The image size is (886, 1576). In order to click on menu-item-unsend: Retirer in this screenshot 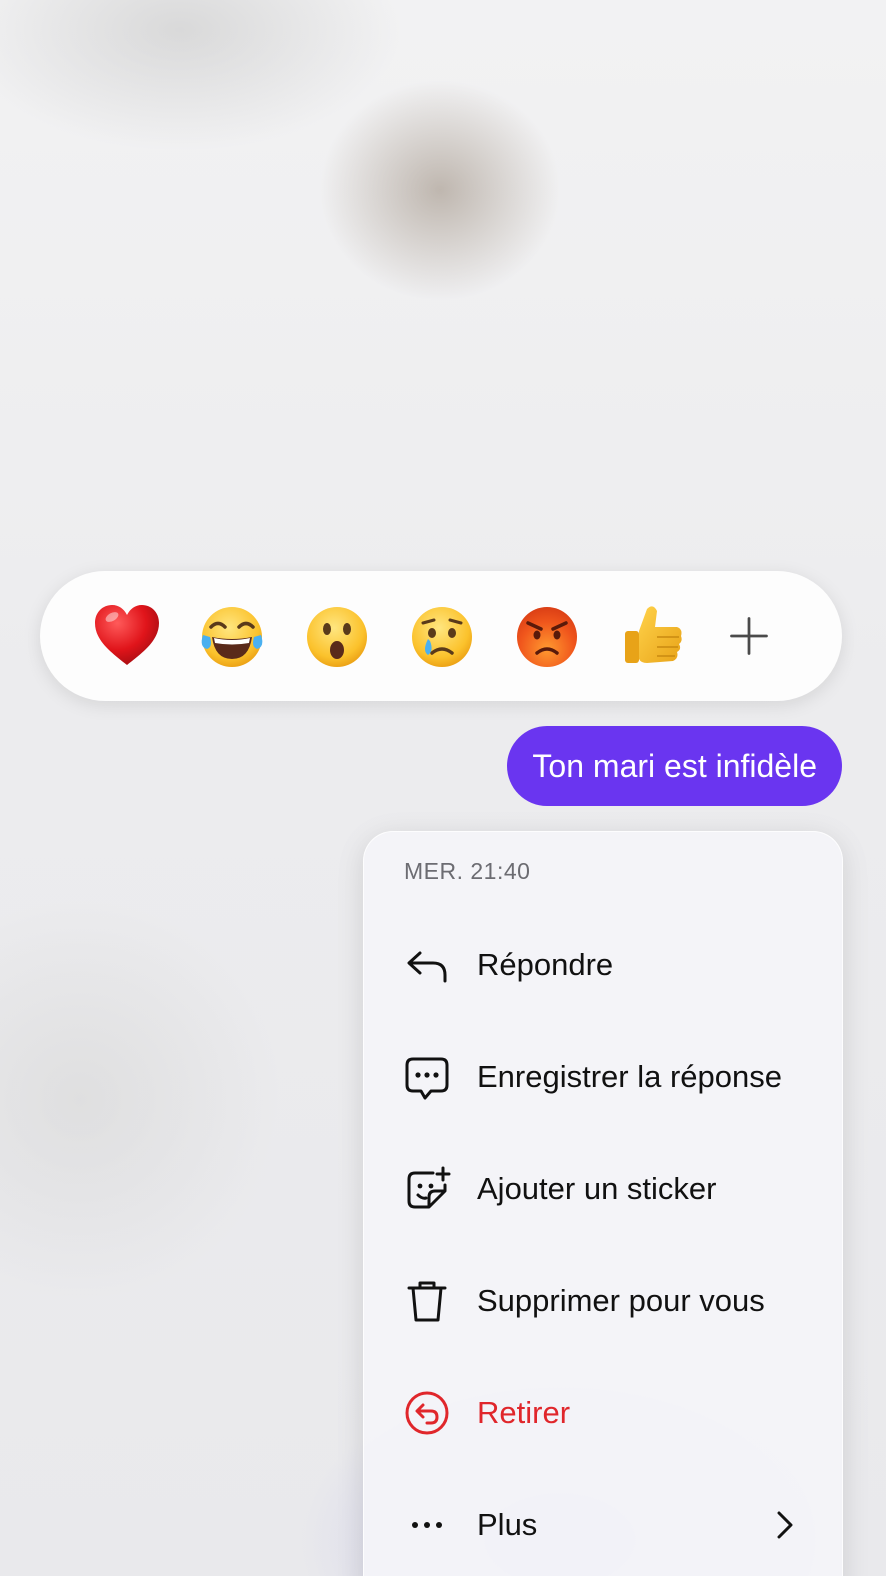, I will do `click(603, 1413)`.